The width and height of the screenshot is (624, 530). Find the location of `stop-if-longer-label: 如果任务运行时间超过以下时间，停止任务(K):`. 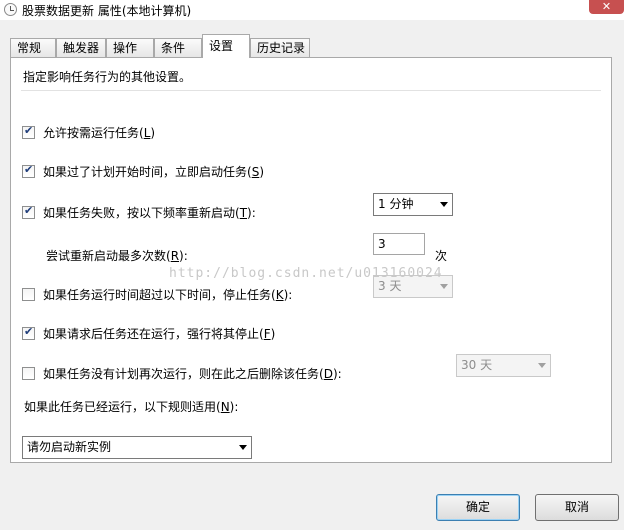

stop-if-longer-label: 如果任务运行时间超过以下时间，停止任务(K): is located at coordinates (168, 295).